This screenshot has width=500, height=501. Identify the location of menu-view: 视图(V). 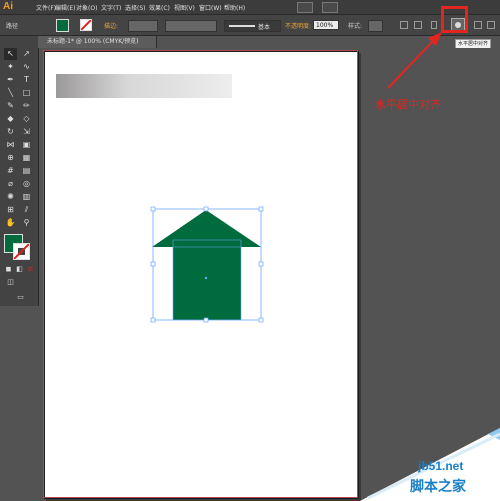
(184, 7).